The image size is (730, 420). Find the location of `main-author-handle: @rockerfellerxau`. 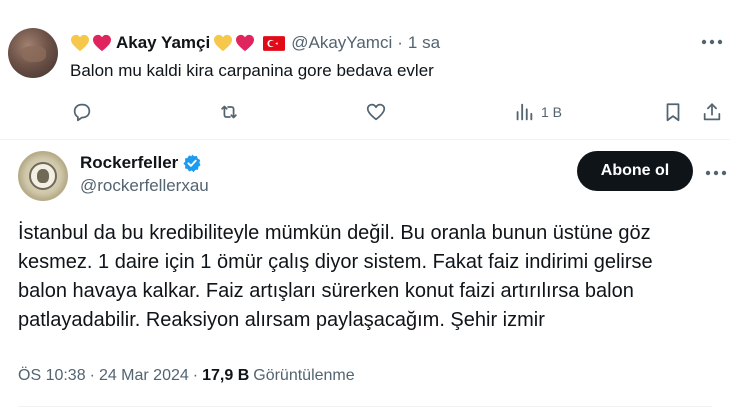

main-author-handle: @rockerfellerxau is located at coordinates (144, 186).